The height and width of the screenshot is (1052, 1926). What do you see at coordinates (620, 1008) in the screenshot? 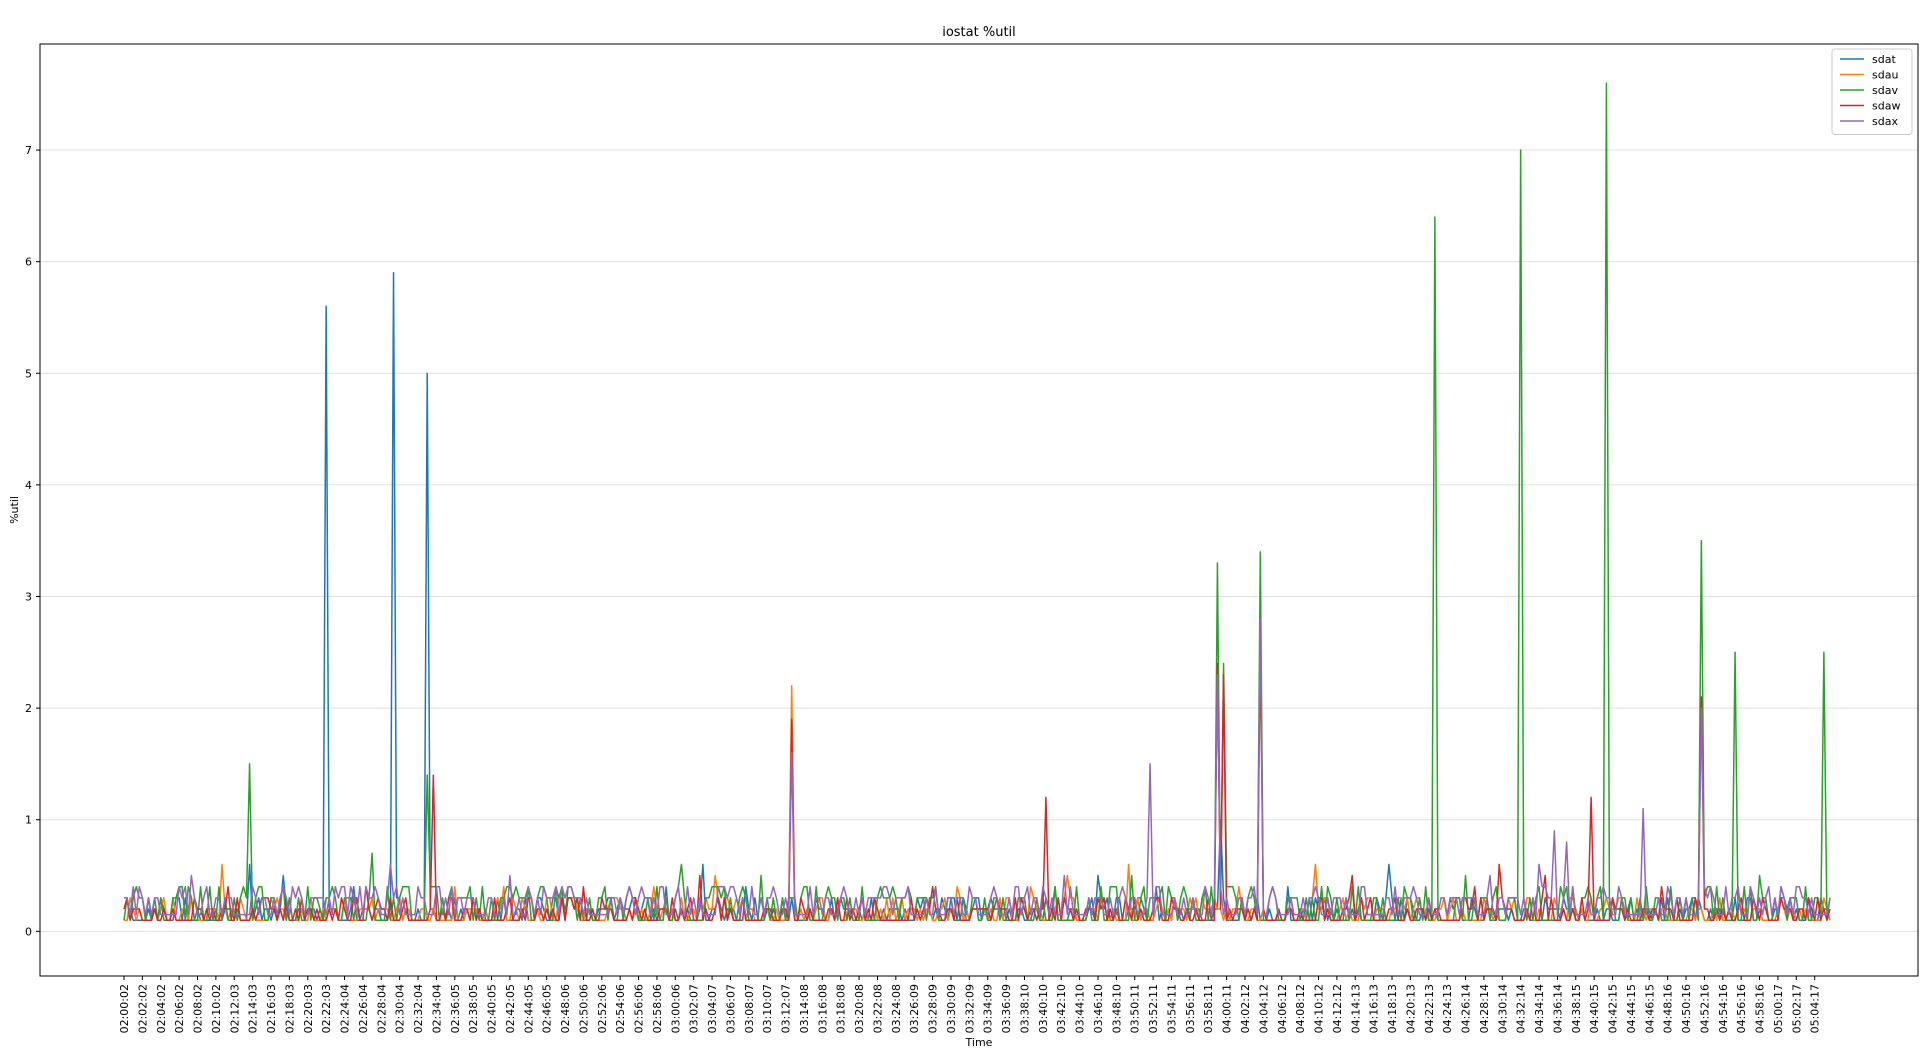
I see `x-tick-label-27: 02:54:06` at bounding box center [620, 1008].